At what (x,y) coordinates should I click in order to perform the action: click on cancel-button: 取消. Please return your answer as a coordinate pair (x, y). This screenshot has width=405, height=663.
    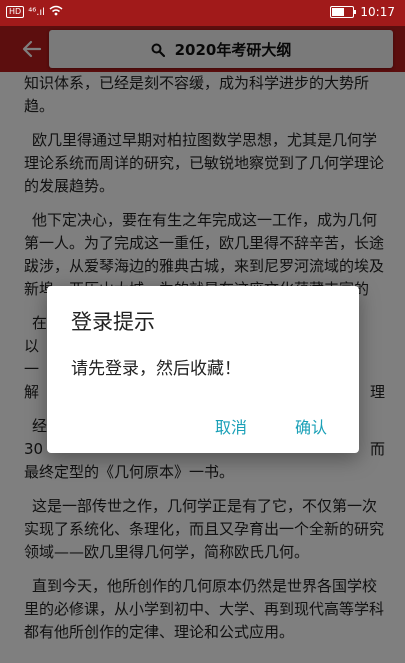
    Looking at the image, I should click on (231, 426).